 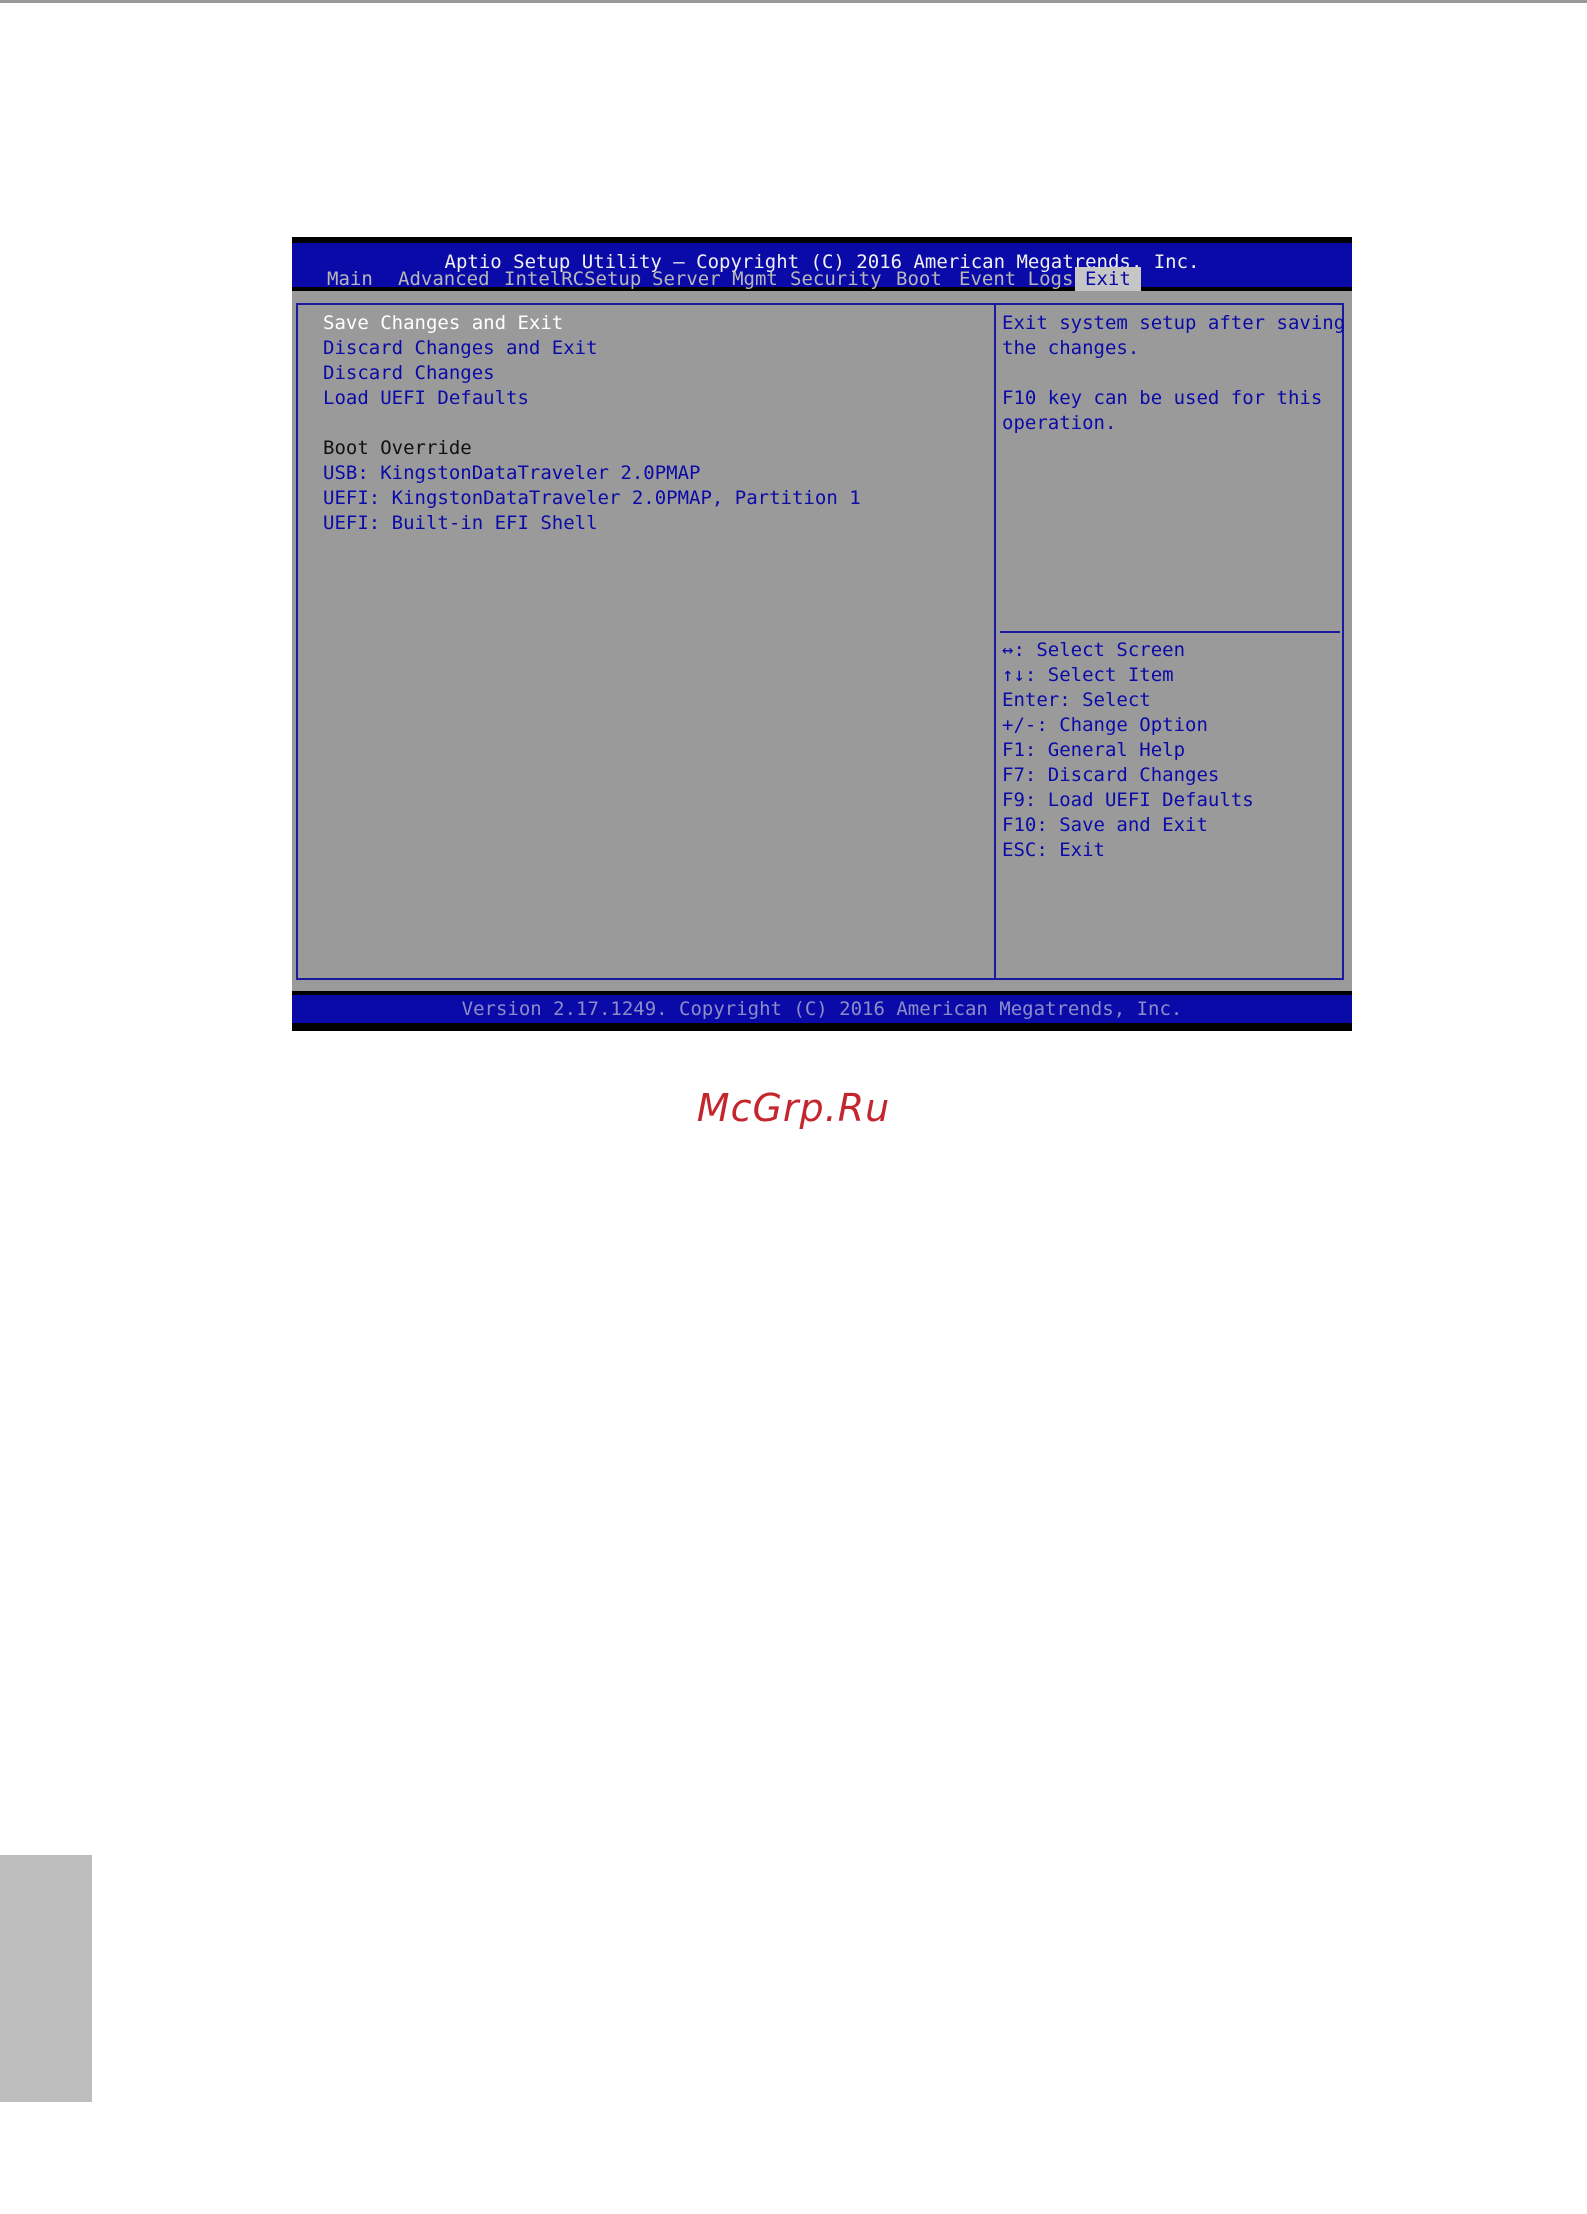 What do you see at coordinates (350, 279) in the screenshot?
I see `tab-main: Main` at bounding box center [350, 279].